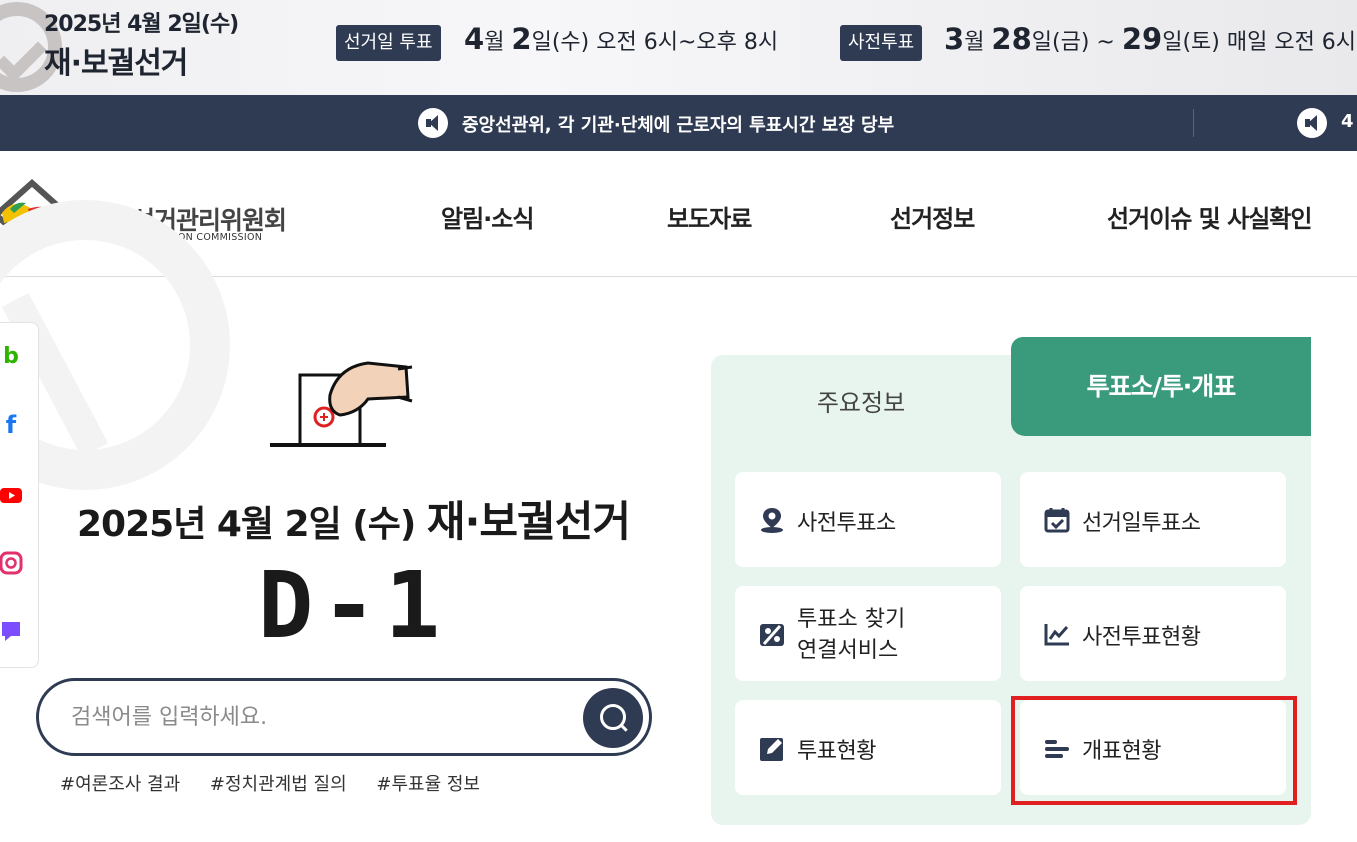 The height and width of the screenshot is (842, 1357). I want to click on card-vote-status: 투표현황, so click(868, 747).